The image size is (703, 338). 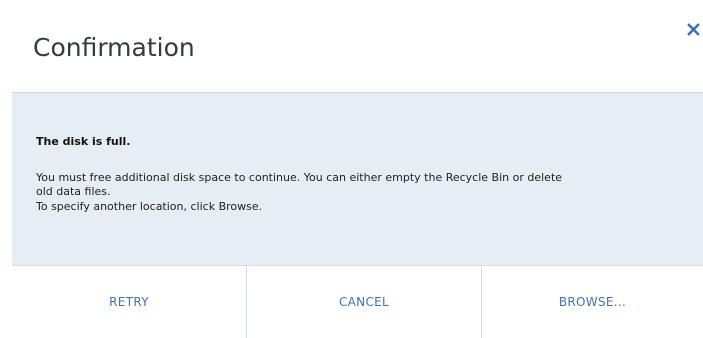 I want to click on dialog-title: Confirmation, so click(x=114, y=47).